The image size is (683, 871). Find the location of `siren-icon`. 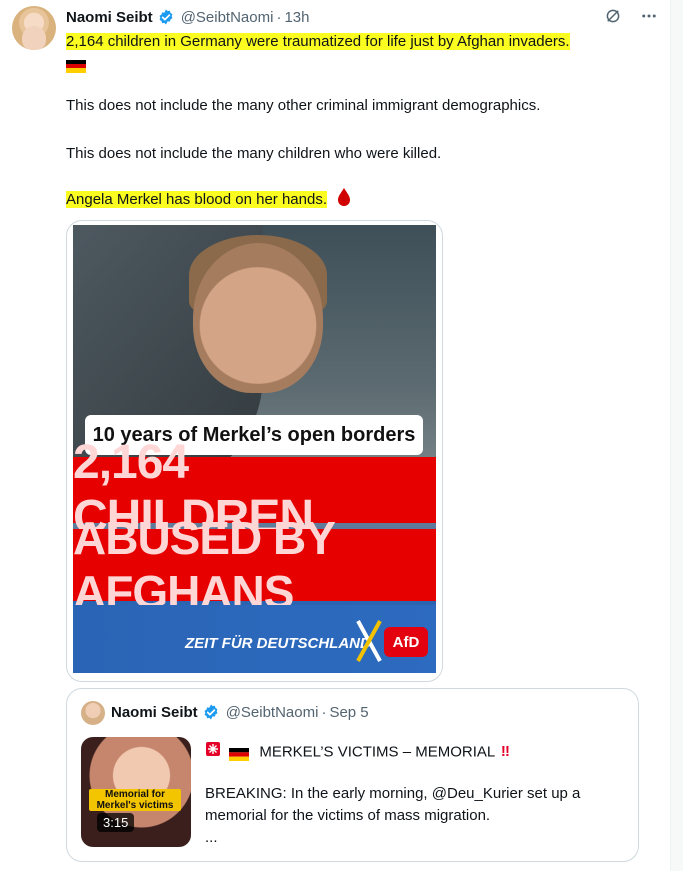

siren-icon is located at coordinates (213, 752).